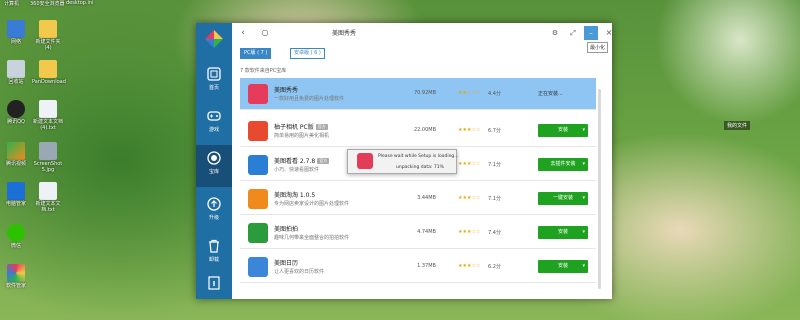 The image size is (800, 320). I want to click on plugin-install-button: 去插件安装 ▾, so click(563, 164).